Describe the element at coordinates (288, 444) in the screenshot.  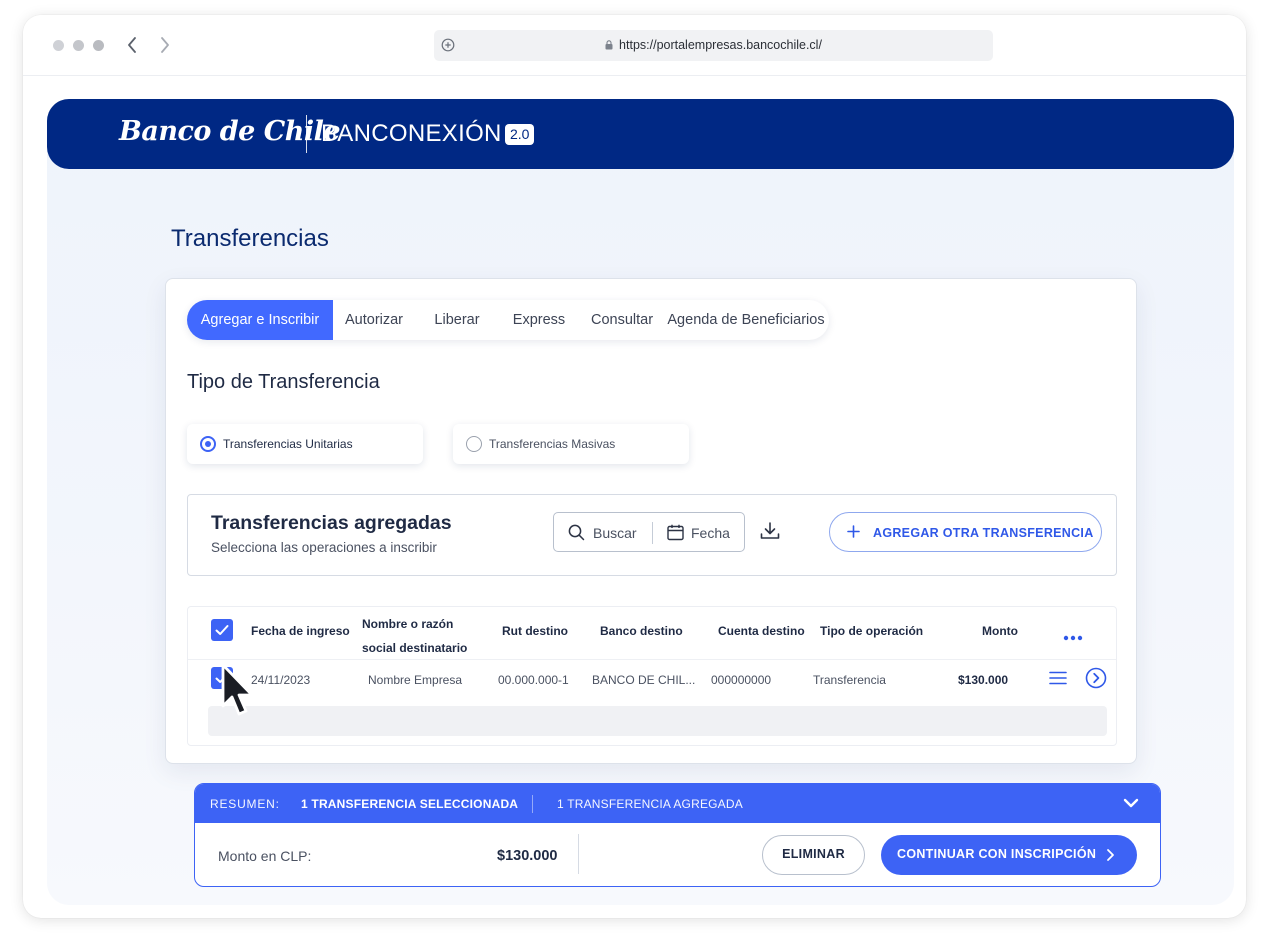
I see `radio-label: Transferencias Unitarias` at that location.